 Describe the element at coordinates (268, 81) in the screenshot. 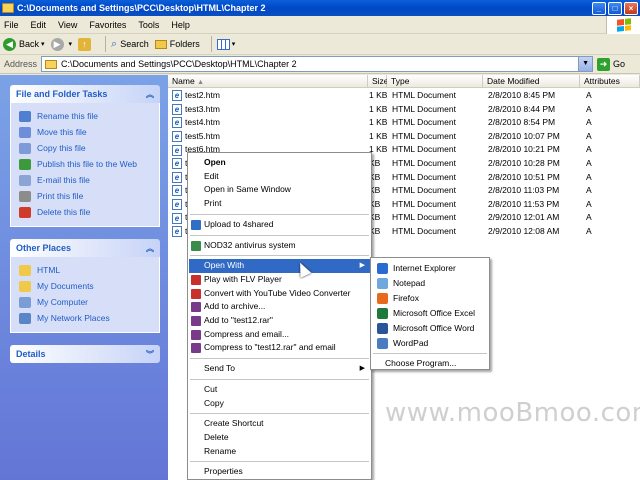

I see `column-header-name: Name ▲` at that location.